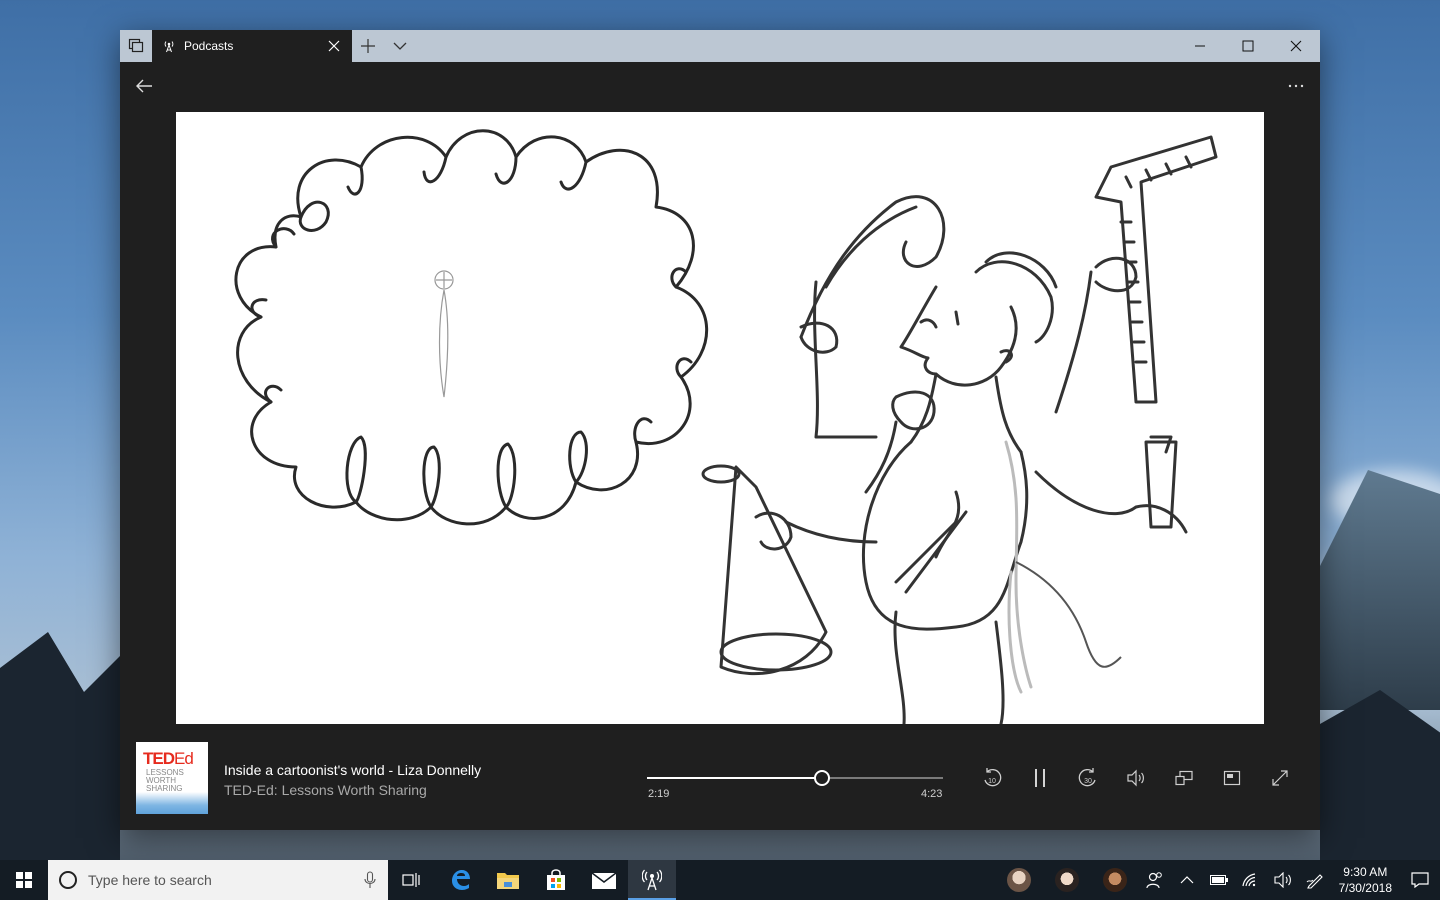 The width and height of the screenshot is (1440, 900). I want to click on maximize-icon, so click(1248, 46).